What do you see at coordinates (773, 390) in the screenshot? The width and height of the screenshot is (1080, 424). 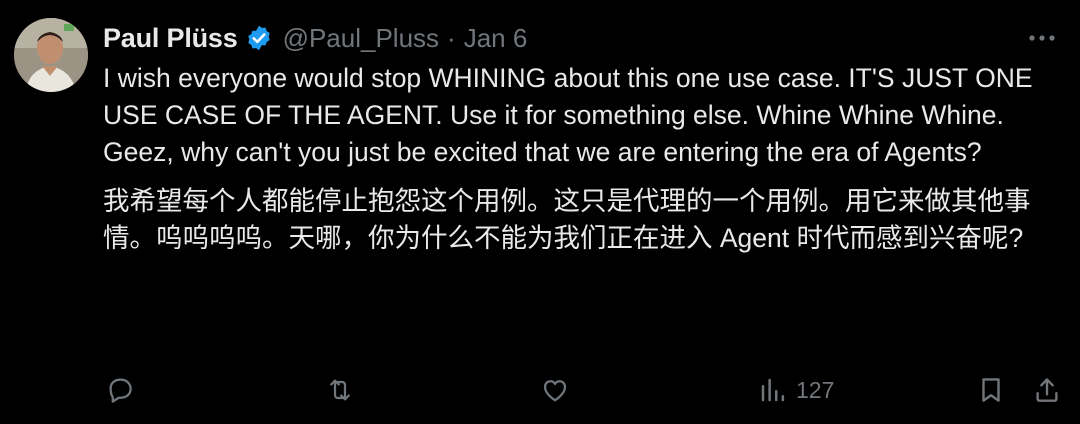 I see `views-icon` at bounding box center [773, 390].